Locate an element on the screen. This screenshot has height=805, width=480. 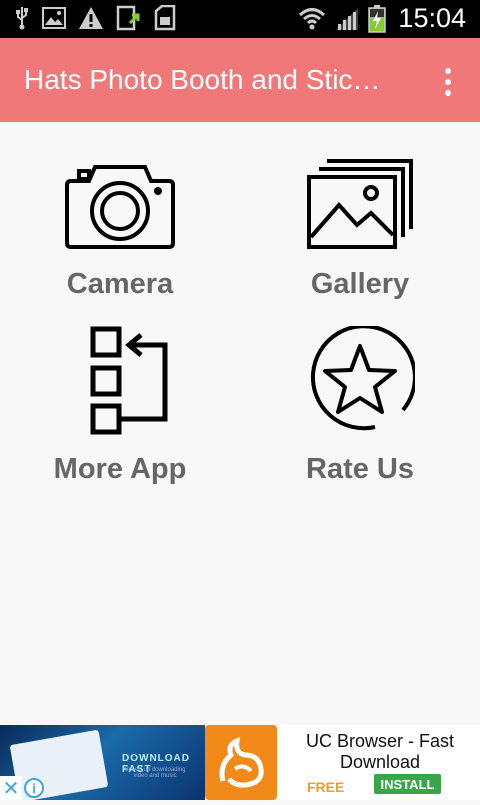
gallery-button: Gallery is located at coordinates (360, 228).